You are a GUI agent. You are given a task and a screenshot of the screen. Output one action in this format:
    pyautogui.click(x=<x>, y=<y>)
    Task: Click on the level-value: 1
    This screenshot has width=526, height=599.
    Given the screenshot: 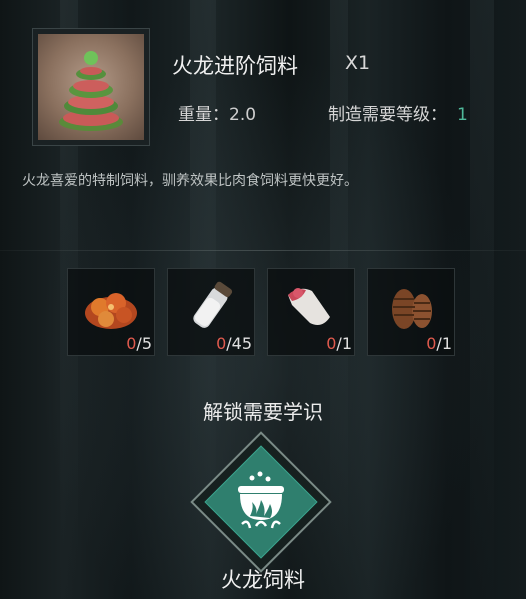 What is the action you would take?
    pyautogui.click(x=462, y=115)
    